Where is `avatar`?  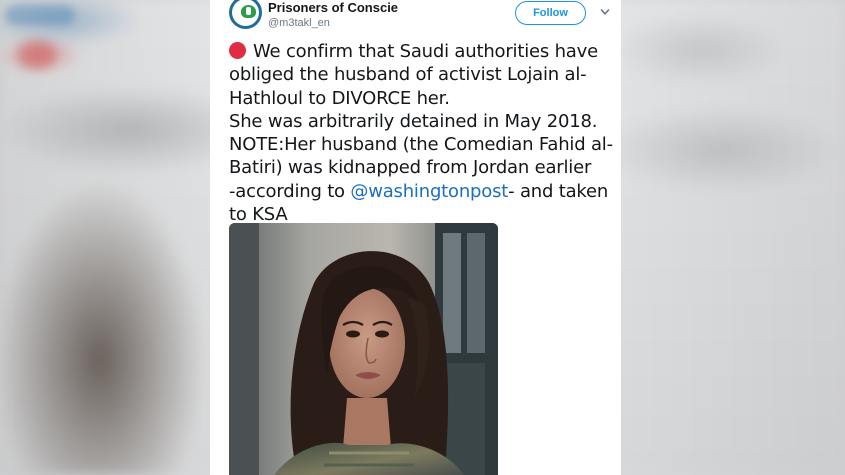
avatar is located at coordinates (245, 14).